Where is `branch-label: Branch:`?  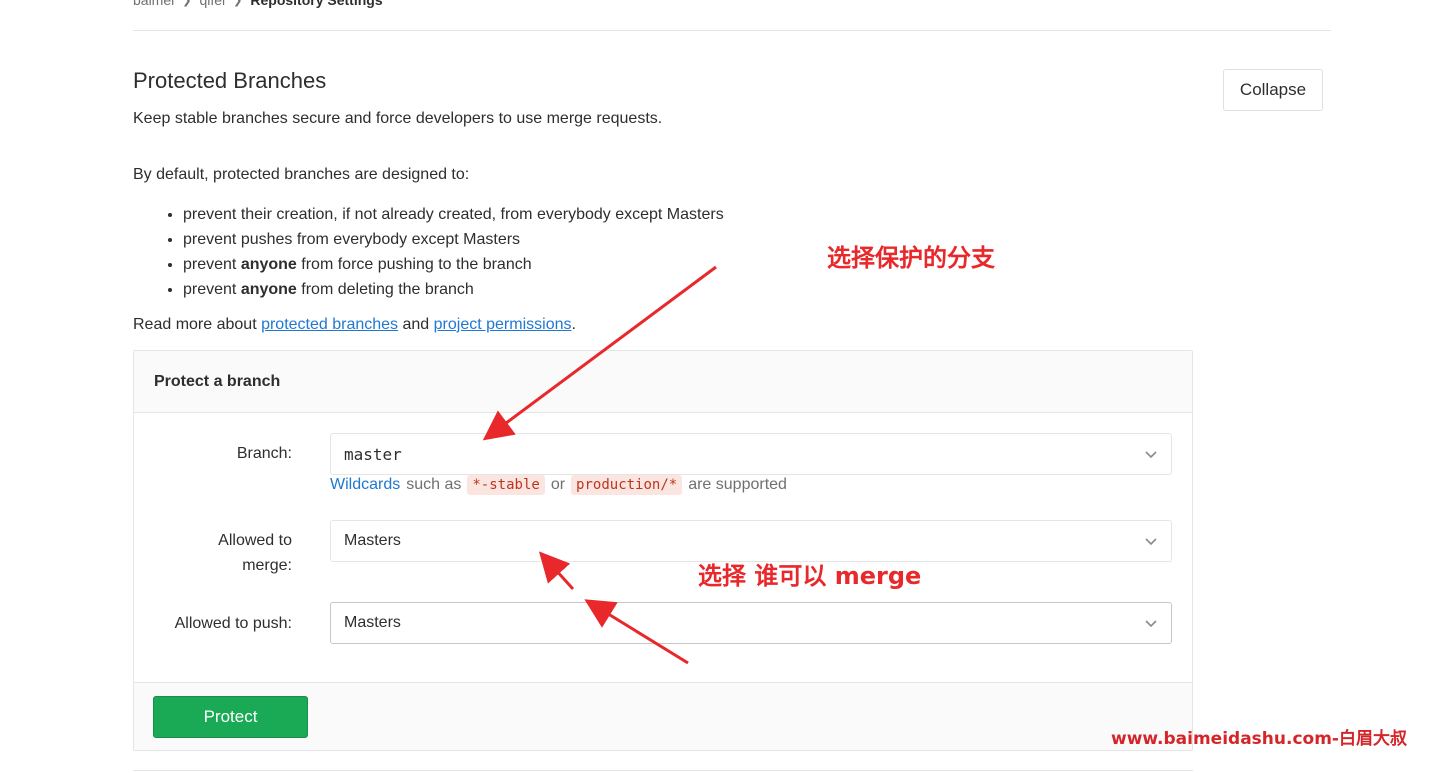 branch-label: Branch: is located at coordinates (264, 453).